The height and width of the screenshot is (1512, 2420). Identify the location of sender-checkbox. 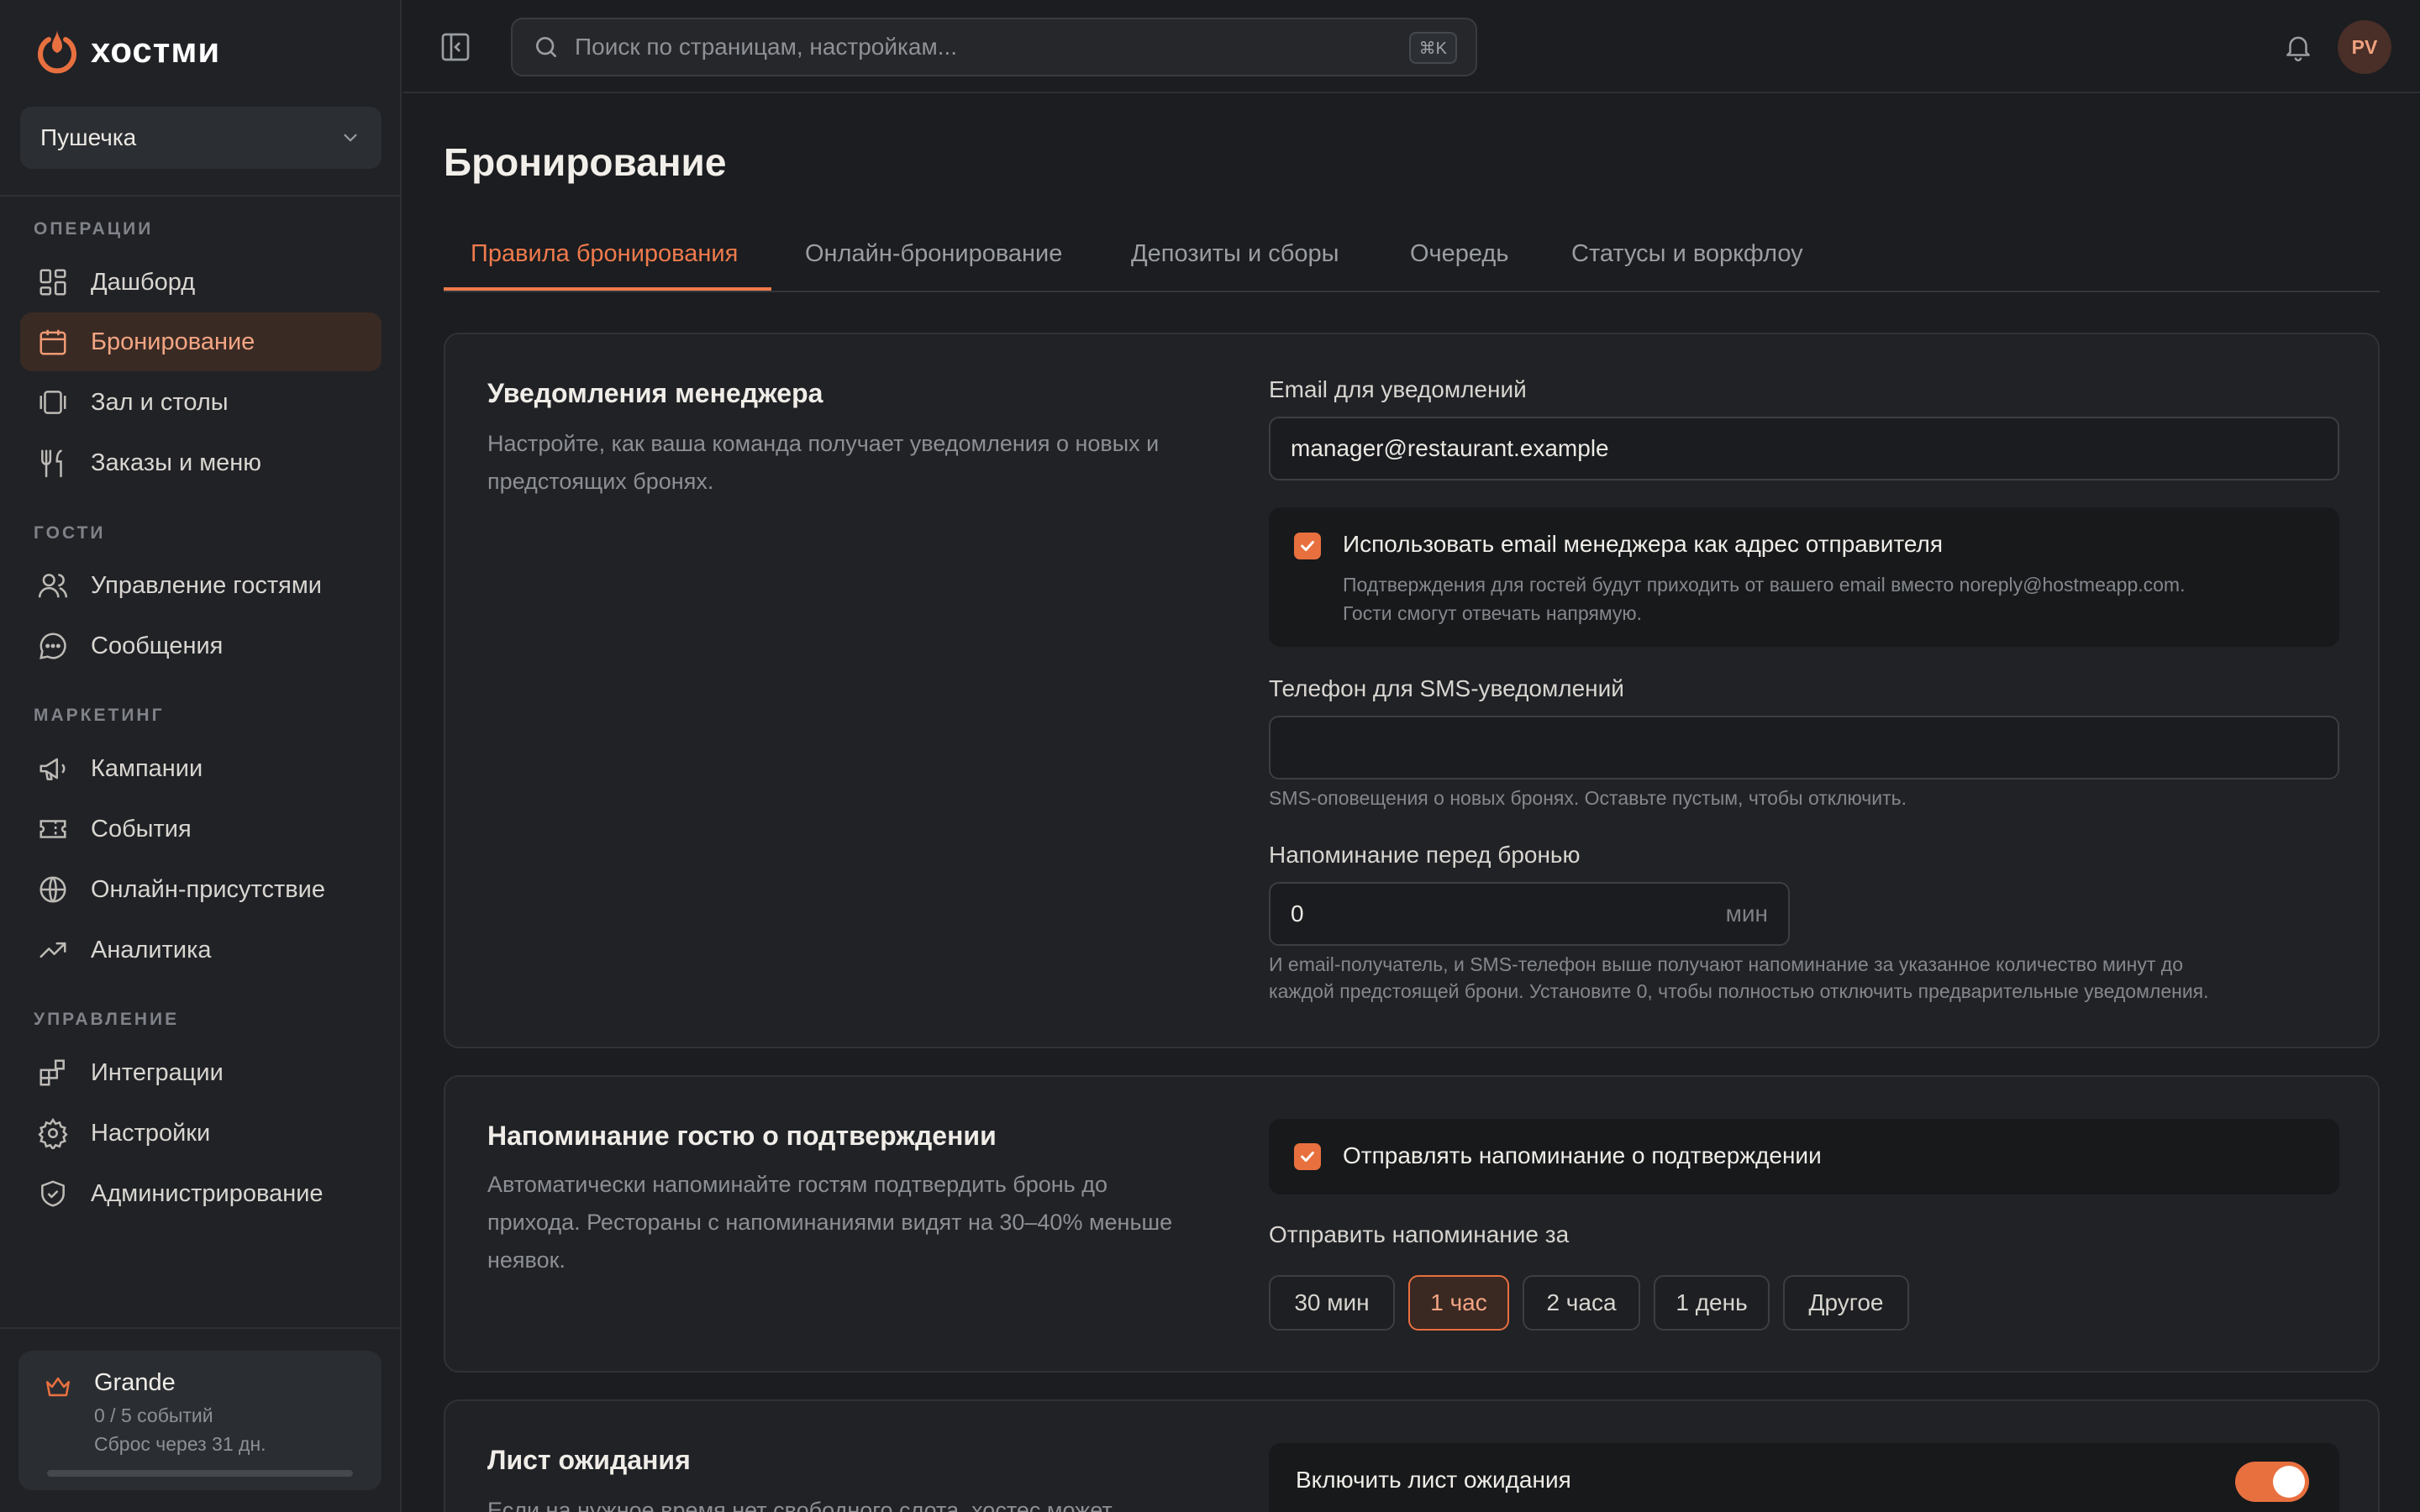
(1307, 546).